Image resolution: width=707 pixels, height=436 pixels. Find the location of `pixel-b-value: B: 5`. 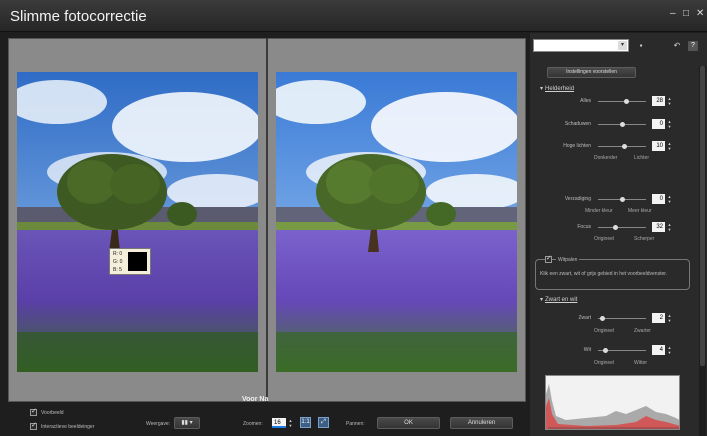

pixel-b-value: B: 5 is located at coordinates (117, 270).